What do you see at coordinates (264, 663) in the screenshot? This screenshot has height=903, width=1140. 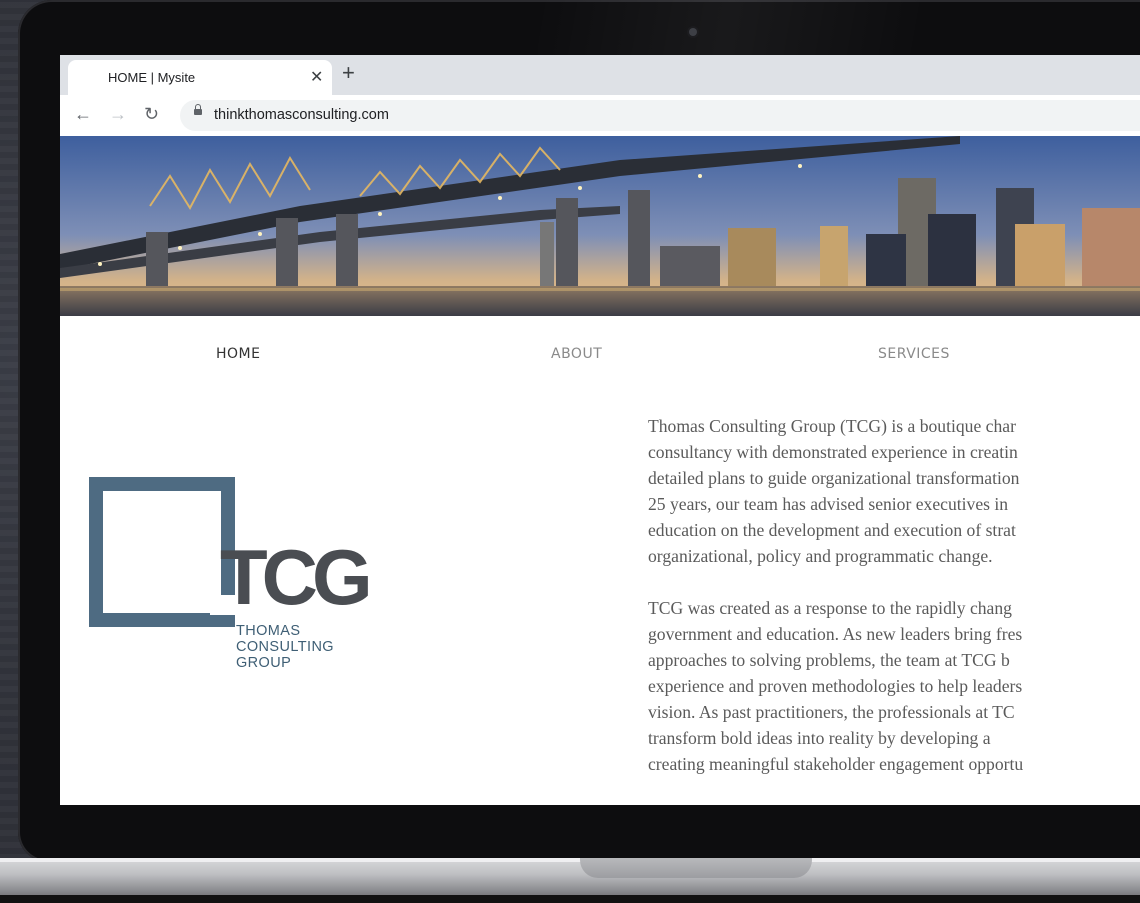 I see `logo-subtitle-line: GROUP` at bounding box center [264, 663].